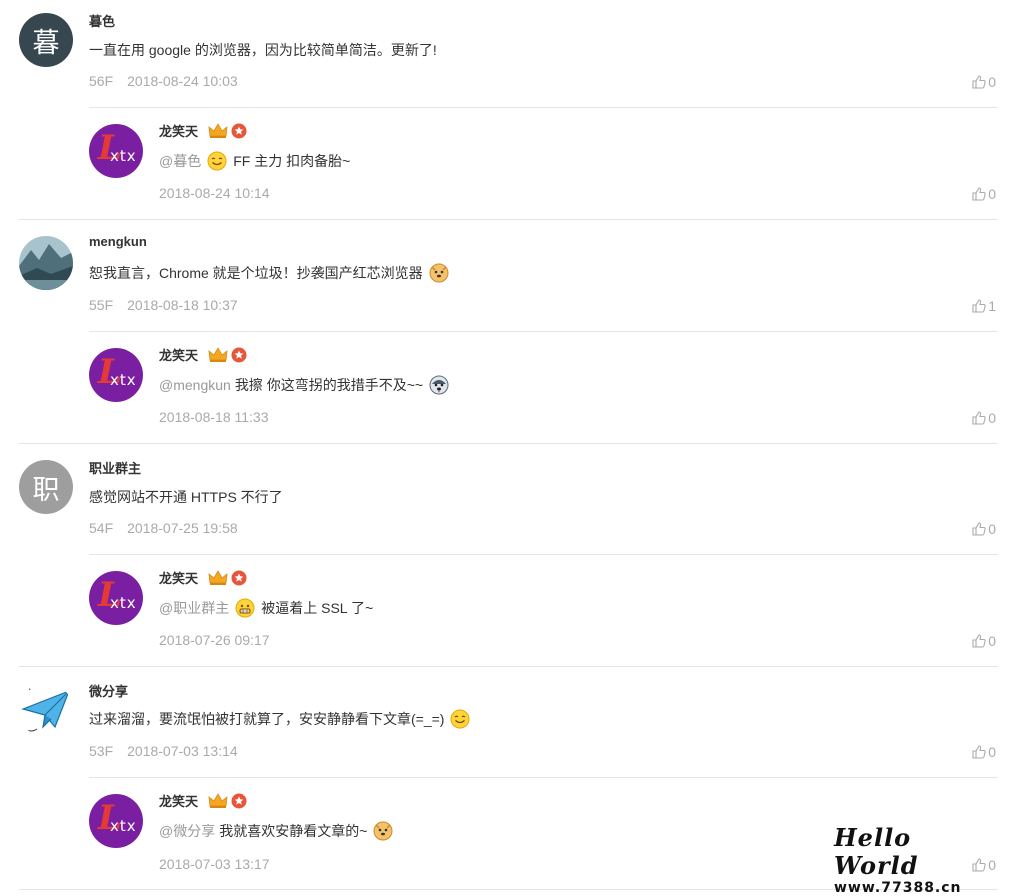 This screenshot has width=1016, height=896. Describe the element at coordinates (195, 385) in the screenshot. I see `reply-mention: @mengkun` at that location.